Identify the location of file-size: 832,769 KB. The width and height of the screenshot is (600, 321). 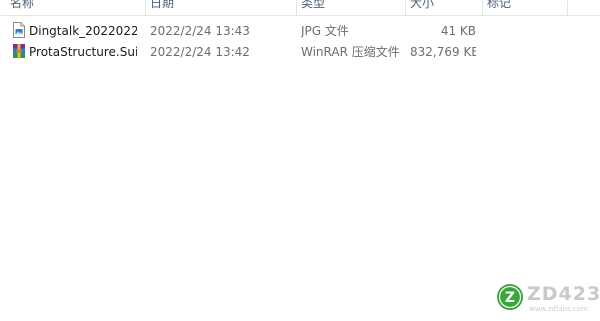
(443, 52).